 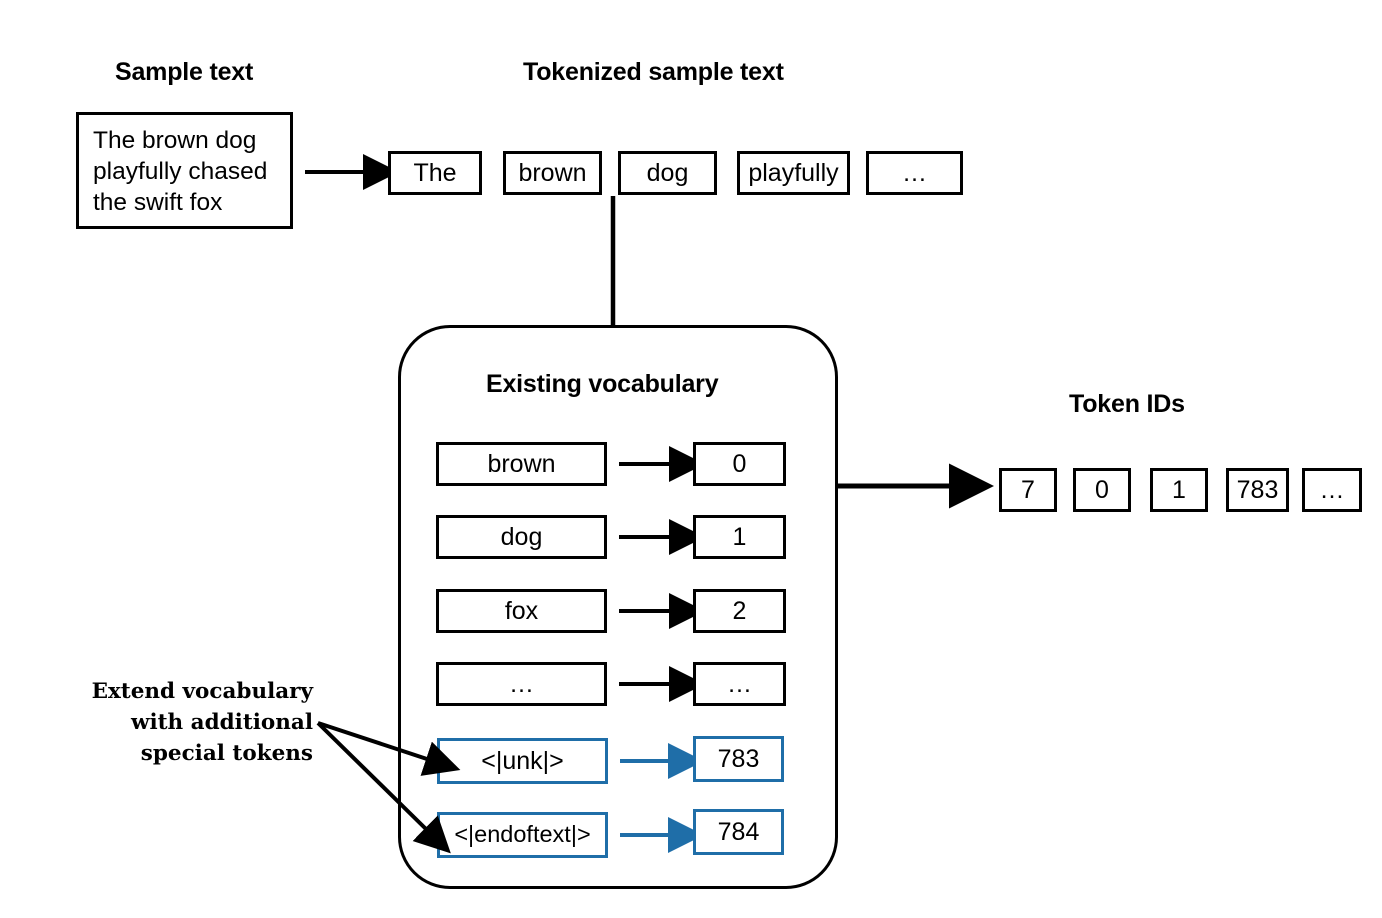 I want to click on vocab-special-id-label: 784, so click(x=738, y=831).